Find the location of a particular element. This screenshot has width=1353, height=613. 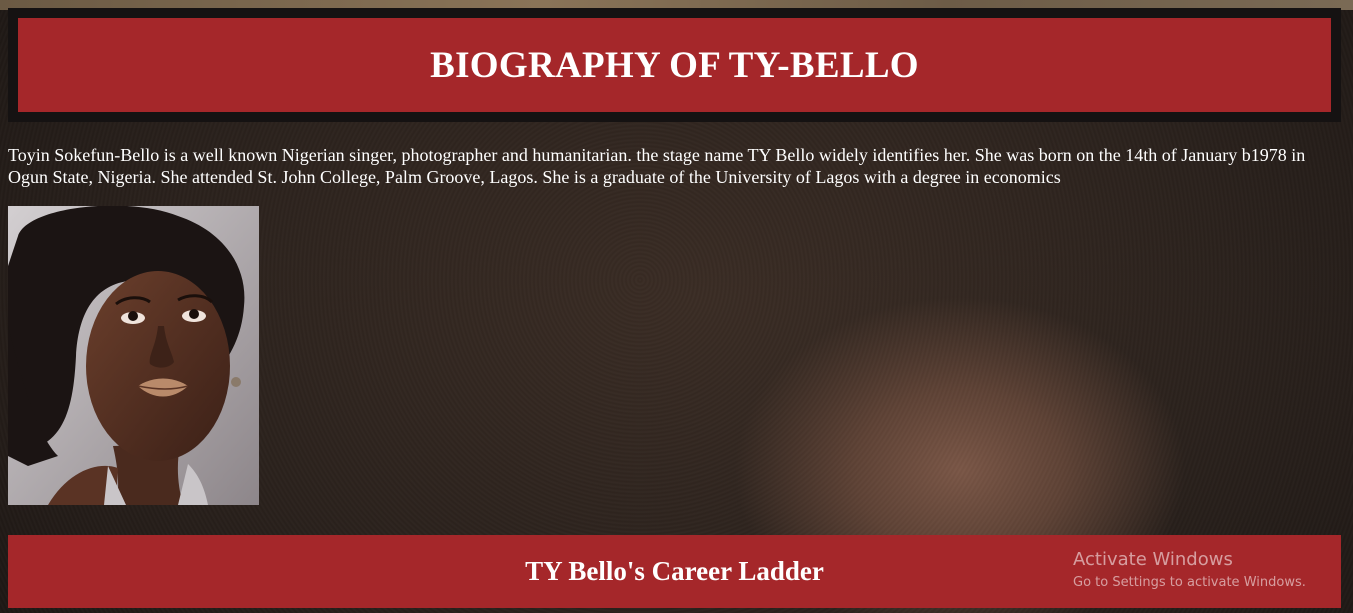

page-header-banner: BIOGRAPHY OF TY-BELLO is located at coordinates (674, 65).